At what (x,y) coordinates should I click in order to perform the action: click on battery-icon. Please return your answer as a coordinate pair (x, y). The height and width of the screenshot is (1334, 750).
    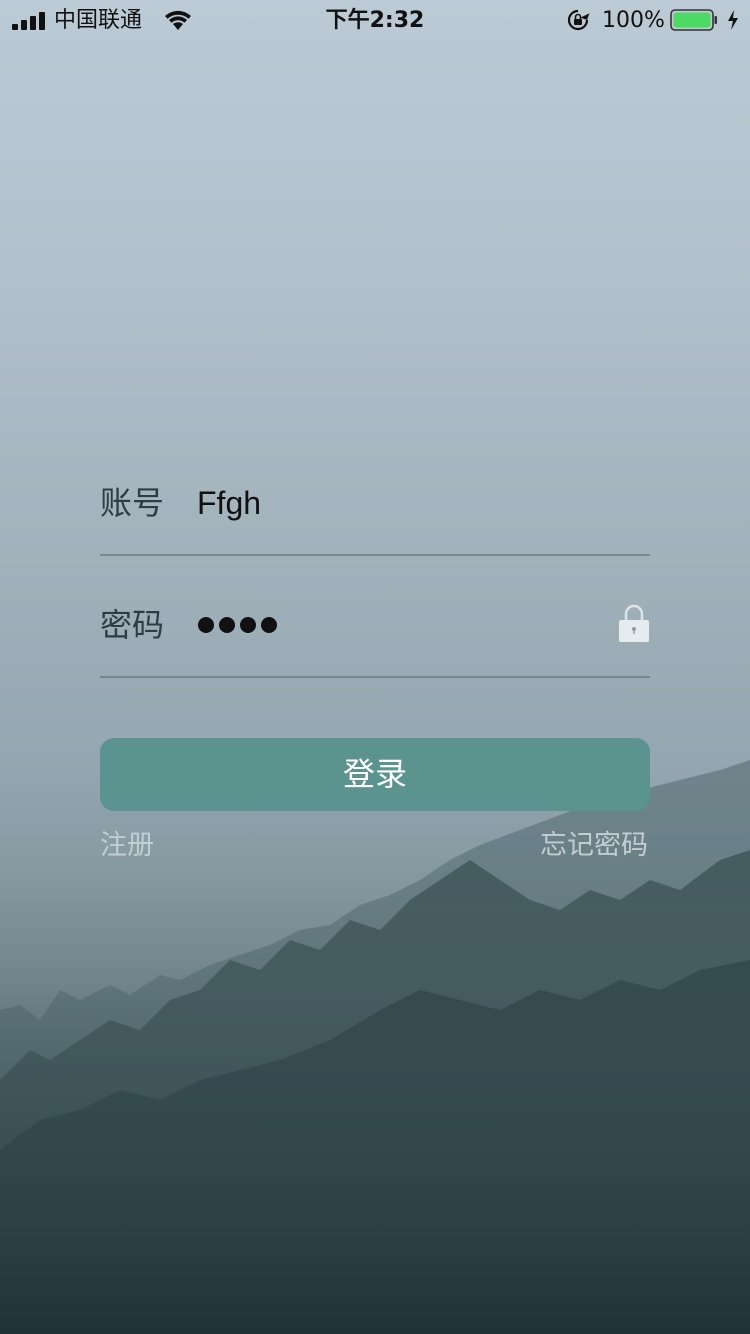
    Looking at the image, I should click on (693, 20).